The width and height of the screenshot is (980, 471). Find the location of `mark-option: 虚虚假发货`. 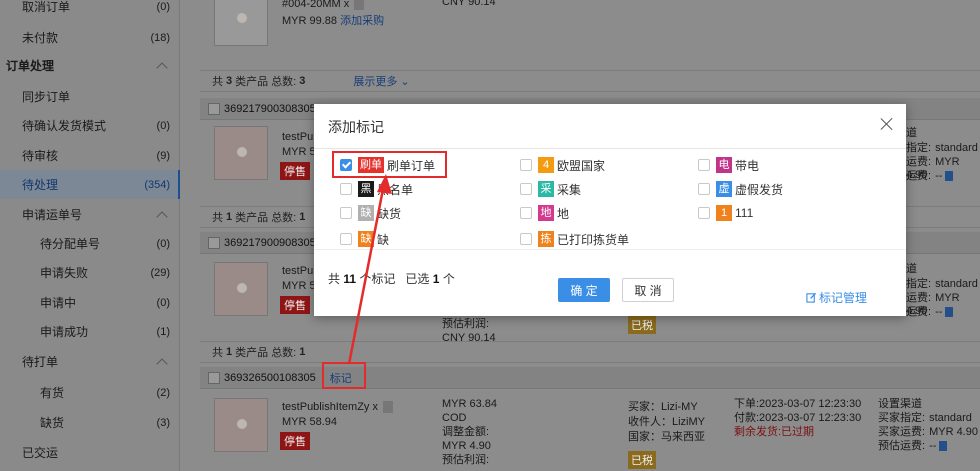

mark-option: 虚虚假发货 is located at coordinates (740, 189).